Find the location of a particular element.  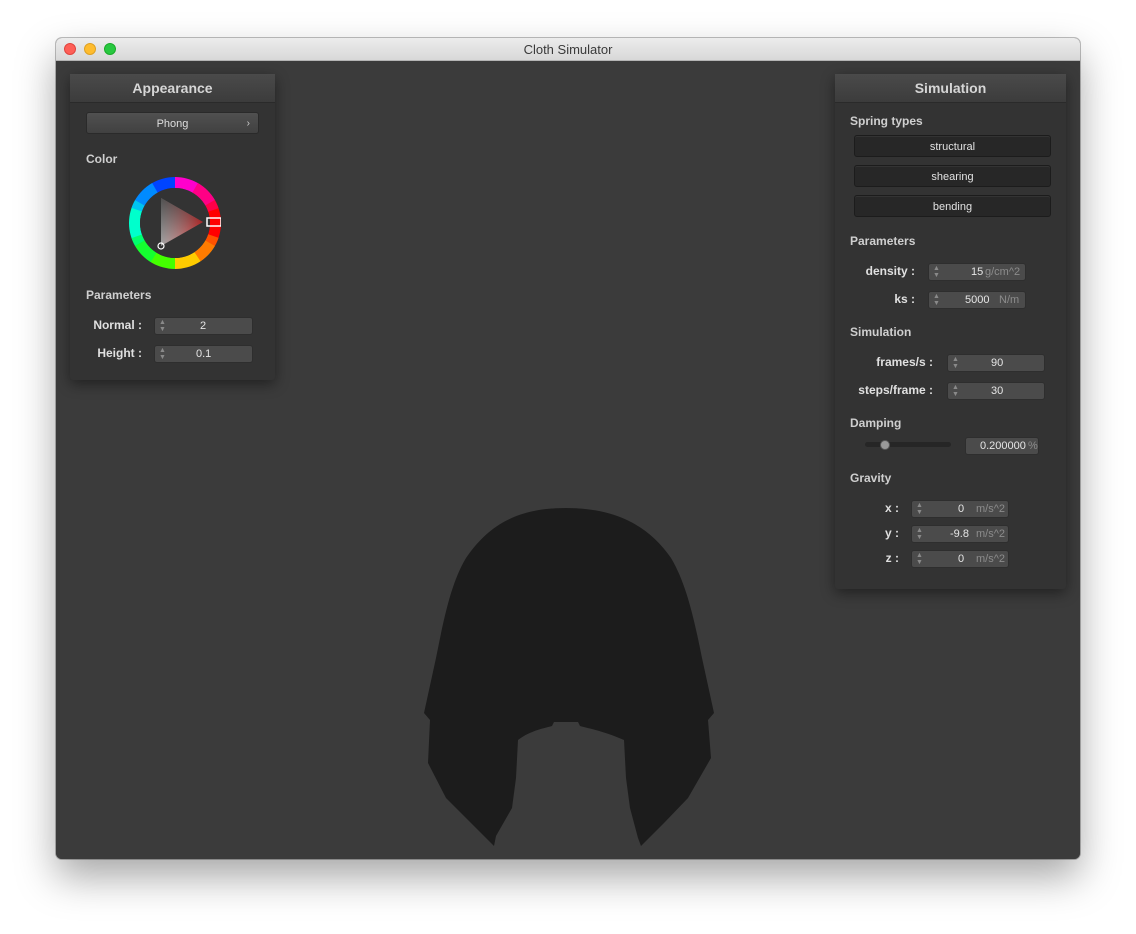

gravity-x-input: ▲ ▼ 0 m/s^2 is located at coordinates (960, 509).